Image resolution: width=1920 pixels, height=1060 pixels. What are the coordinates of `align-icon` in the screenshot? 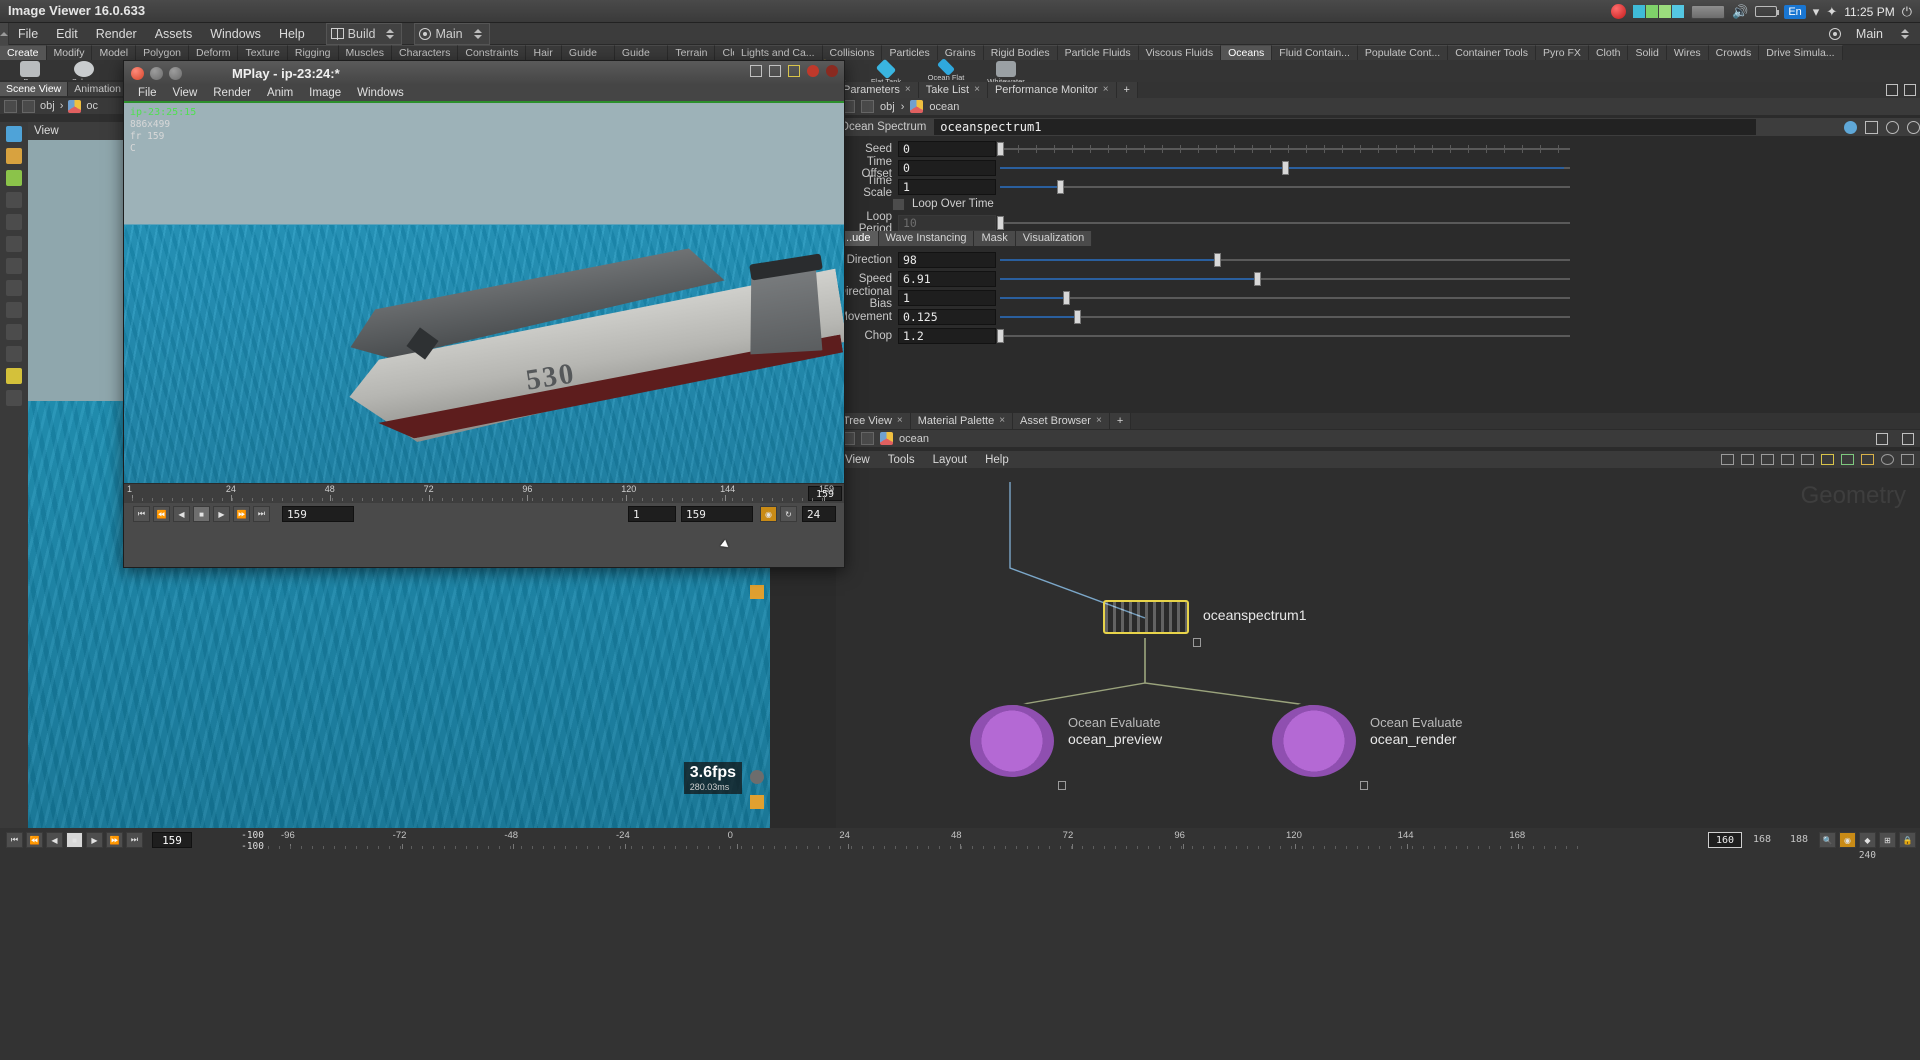 It's located at (1787, 459).